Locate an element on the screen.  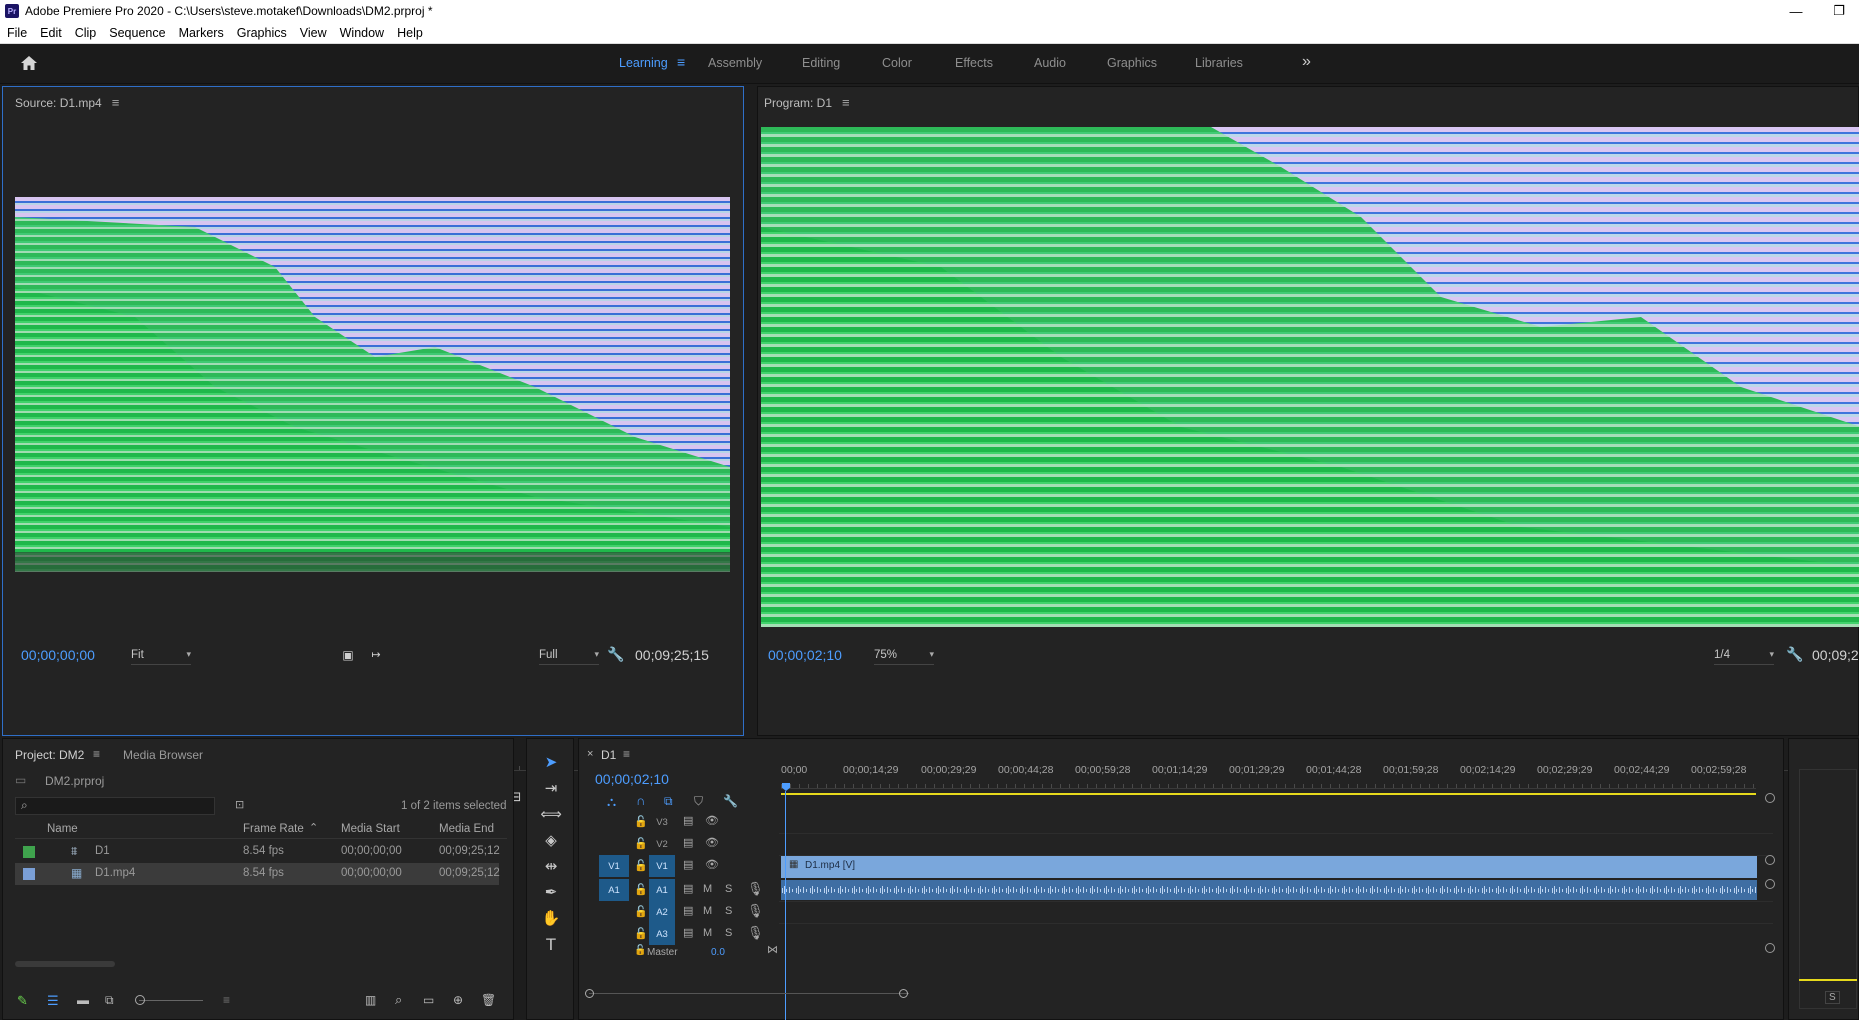
automate-to-sequence-icon: ▥ is located at coordinates (370, 1000).